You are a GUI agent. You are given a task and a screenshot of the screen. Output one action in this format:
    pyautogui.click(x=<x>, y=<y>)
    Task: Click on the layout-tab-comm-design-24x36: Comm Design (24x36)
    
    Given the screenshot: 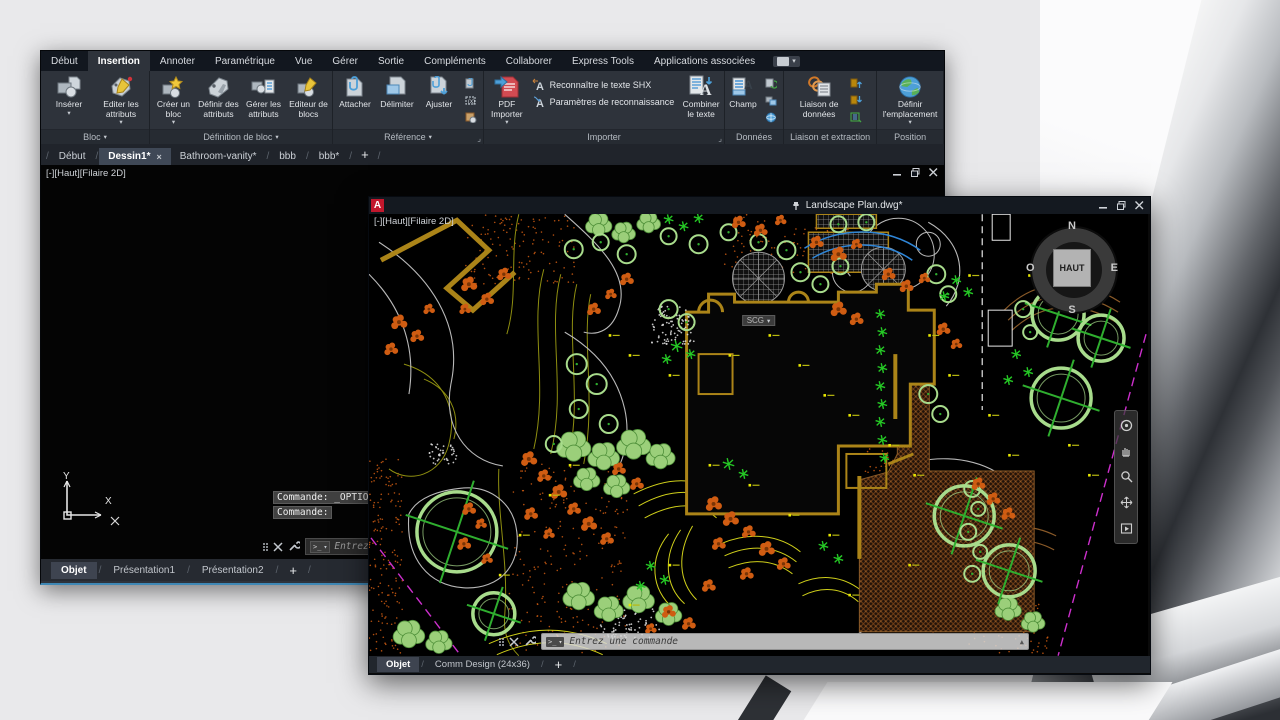 What is the action you would take?
    pyautogui.click(x=482, y=664)
    